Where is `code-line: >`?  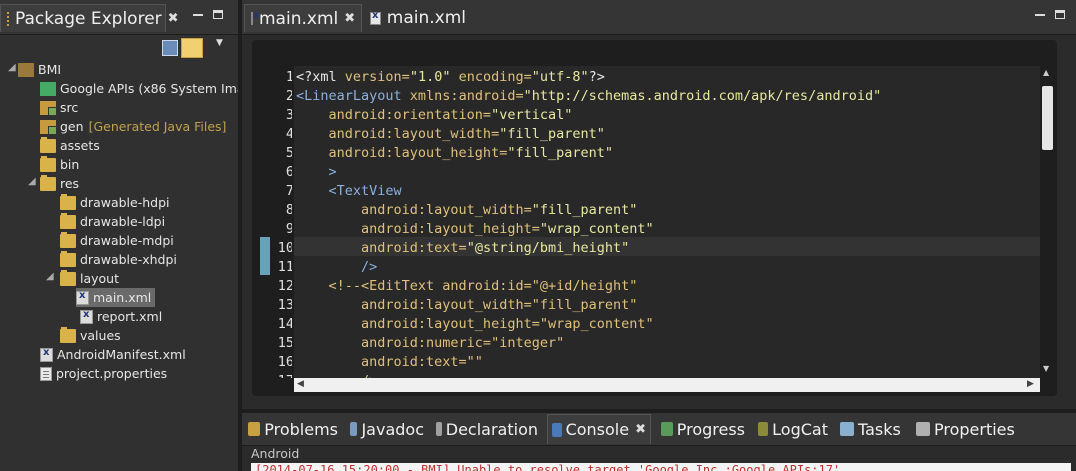 code-line: > is located at coordinates (316, 172).